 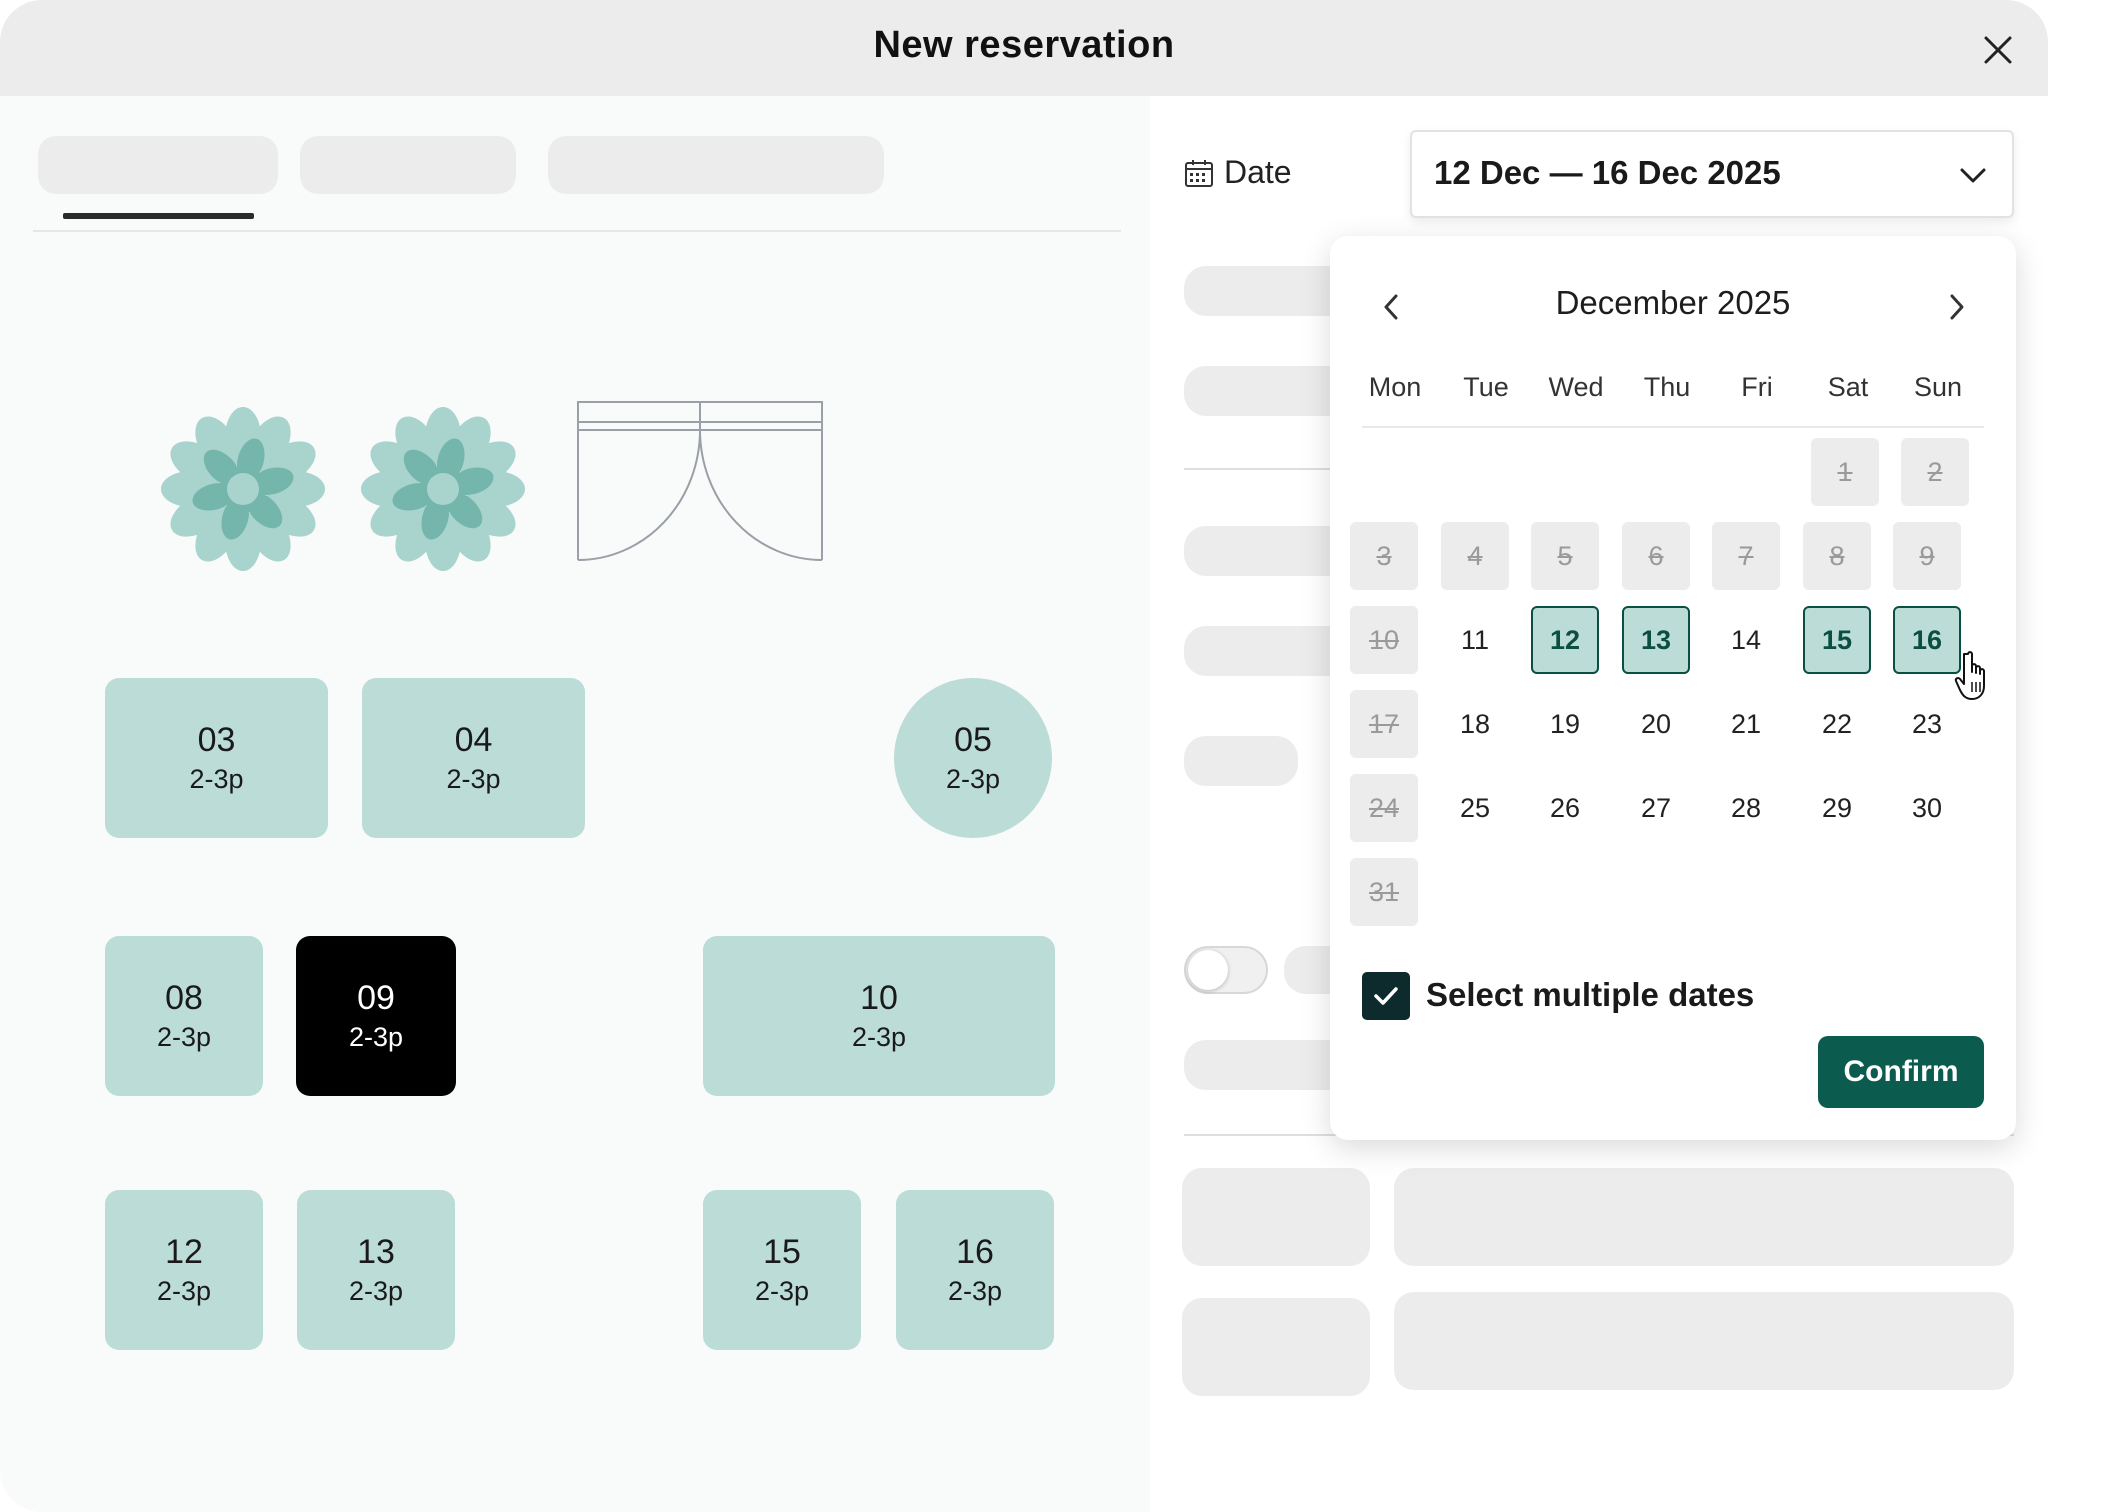 What do you see at coordinates (1565, 556) in the screenshot?
I see `calendar-day: 5` at bounding box center [1565, 556].